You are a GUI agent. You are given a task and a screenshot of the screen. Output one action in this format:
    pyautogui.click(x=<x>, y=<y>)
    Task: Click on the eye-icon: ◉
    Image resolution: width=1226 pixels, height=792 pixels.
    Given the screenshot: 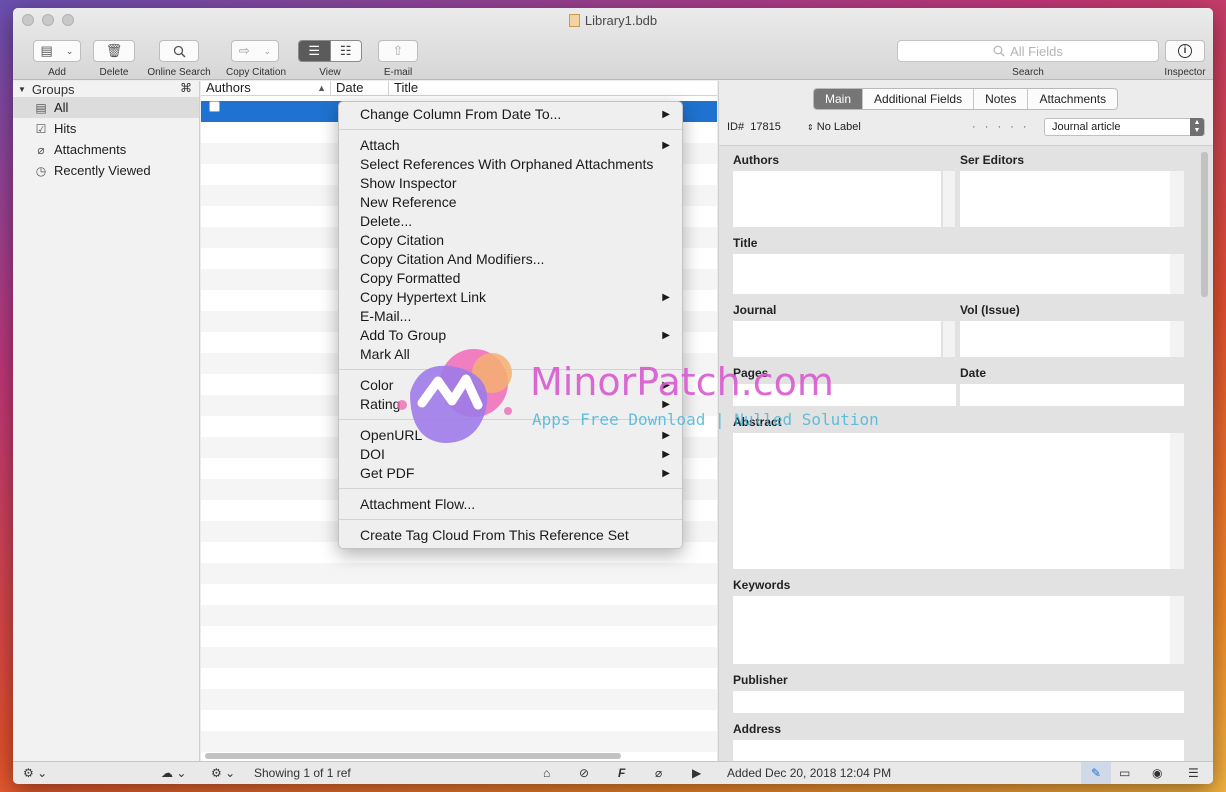 What is the action you would take?
    pyautogui.click(x=1157, y=773)
    